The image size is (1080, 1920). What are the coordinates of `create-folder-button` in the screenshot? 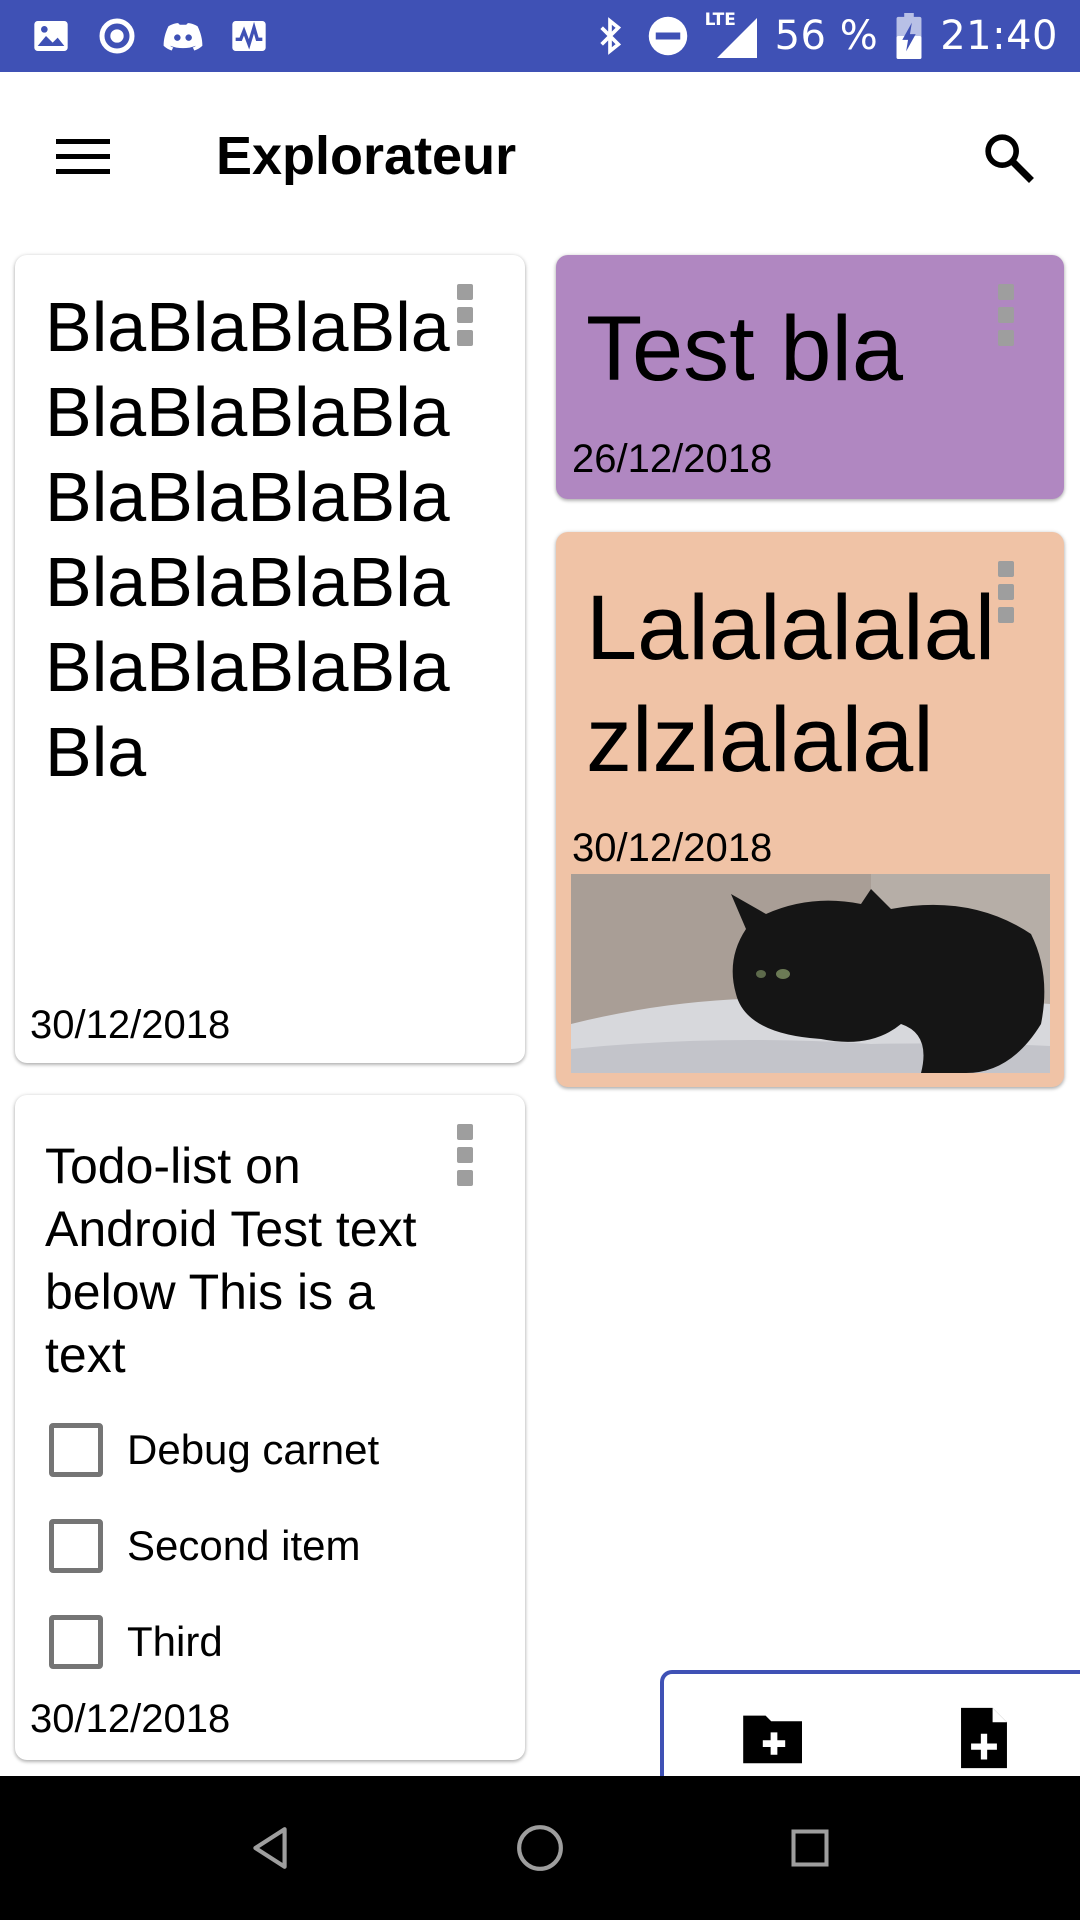 It's located at (774, 1738).